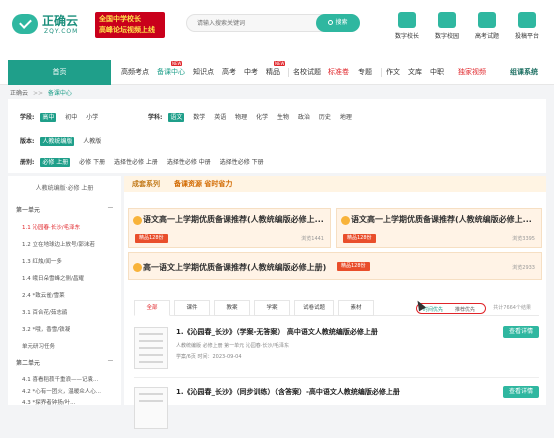 The width and height of the screenshot is (554, 438). I want to click on quick-link-submit: 投稿平台, so click(527, 26).